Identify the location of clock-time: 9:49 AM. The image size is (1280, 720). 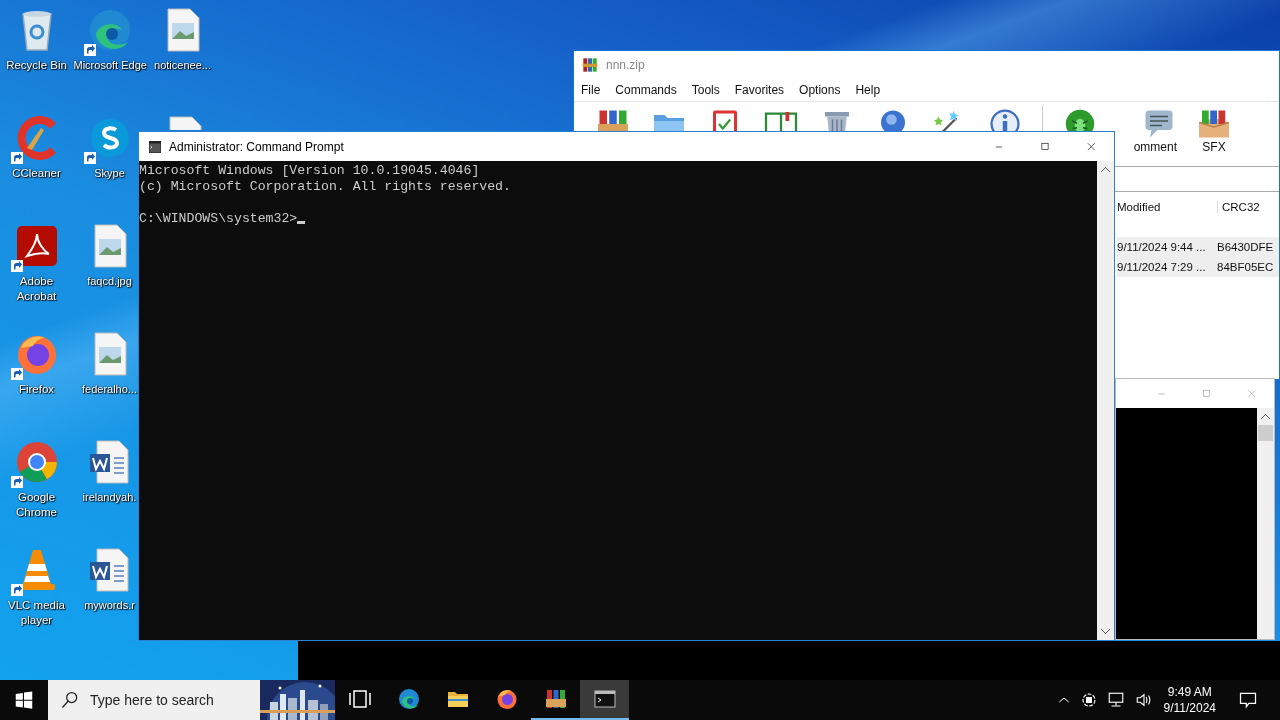
(1189, 692).